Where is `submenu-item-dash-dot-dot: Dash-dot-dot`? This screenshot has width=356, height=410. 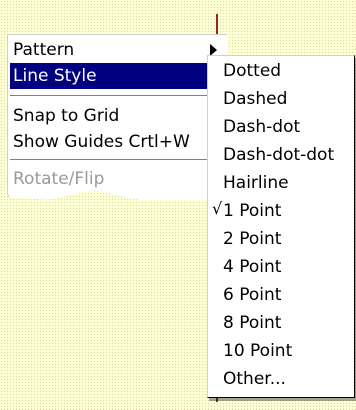
submenu-item-dash-dot-dot: Dash-dot-dot is located at coordinates (278, 155).